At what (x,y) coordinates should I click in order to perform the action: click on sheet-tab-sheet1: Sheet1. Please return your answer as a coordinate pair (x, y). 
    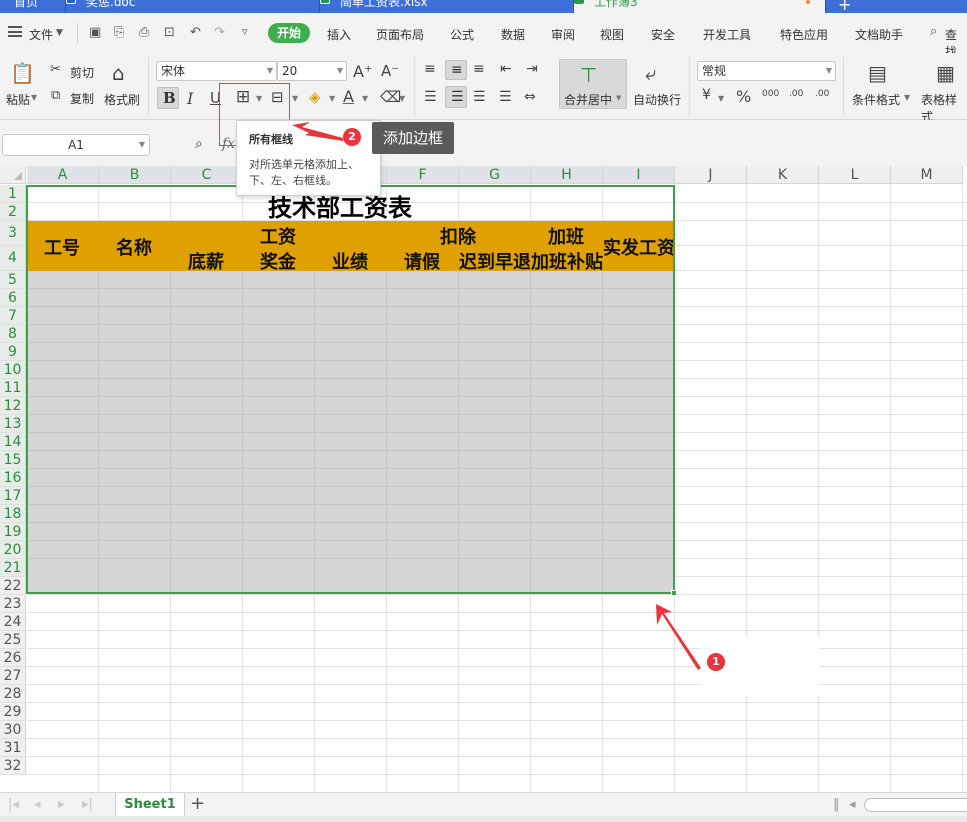
    Looking at the image, I should click on (150, 805).